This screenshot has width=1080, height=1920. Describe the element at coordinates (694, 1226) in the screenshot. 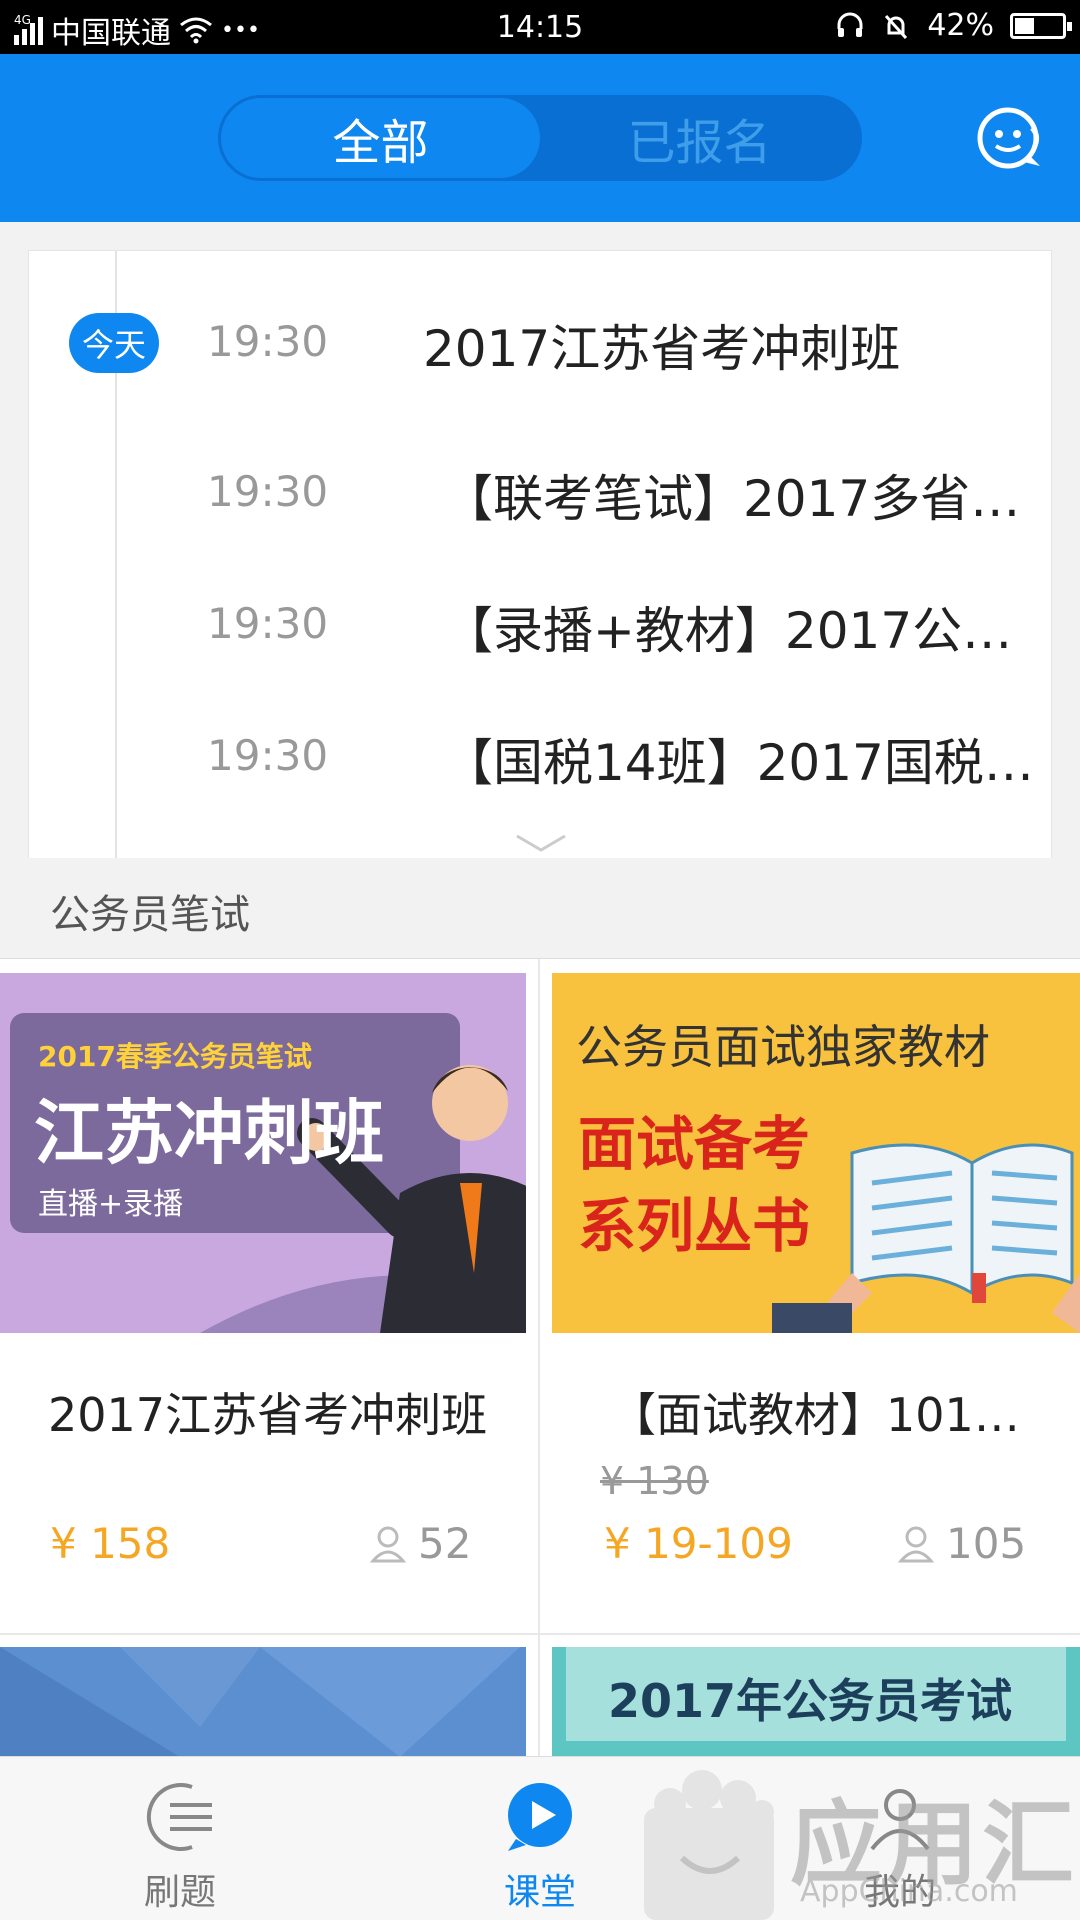

I see `cover-tagline: 系列丛书` at that location.